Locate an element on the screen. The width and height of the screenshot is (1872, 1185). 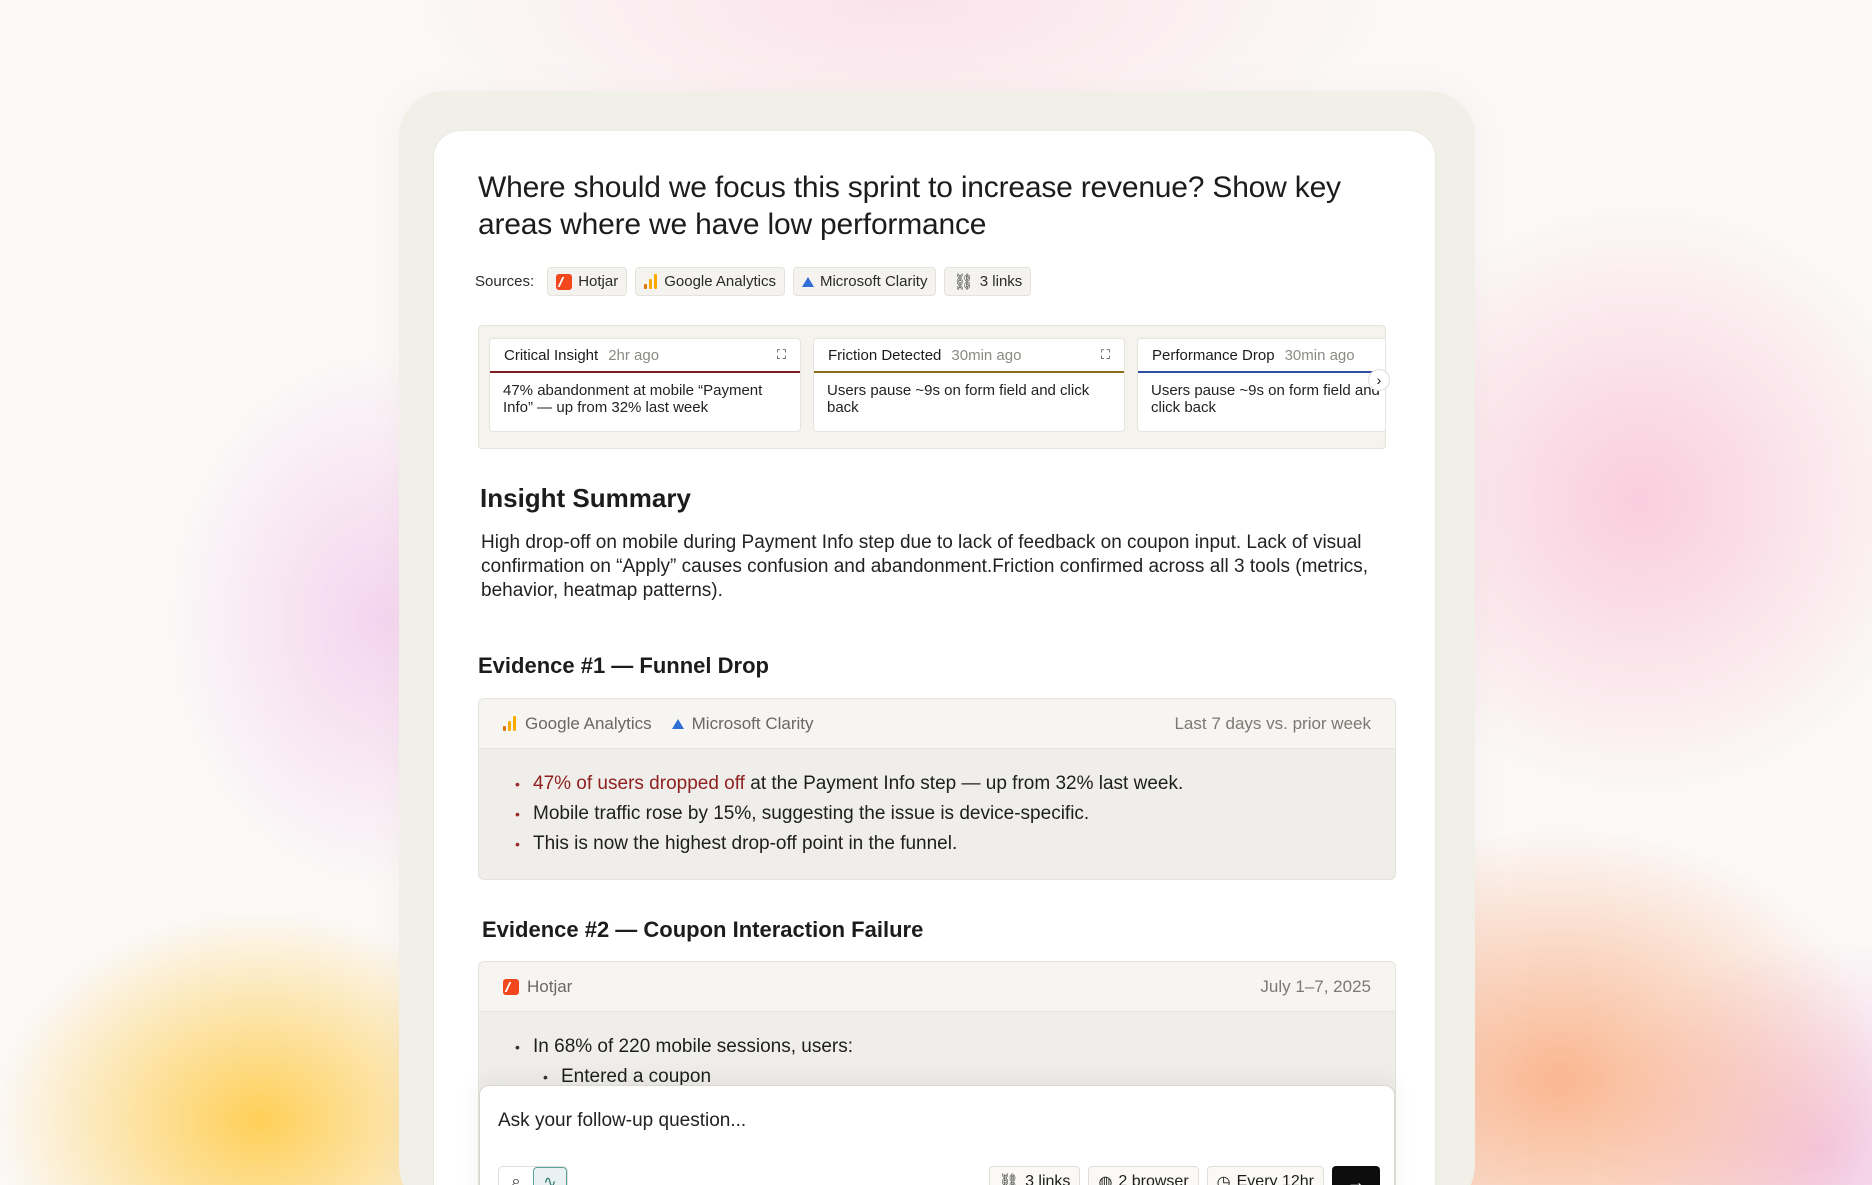
activity-icon: ∿ is located at coordinates (550, 1176).